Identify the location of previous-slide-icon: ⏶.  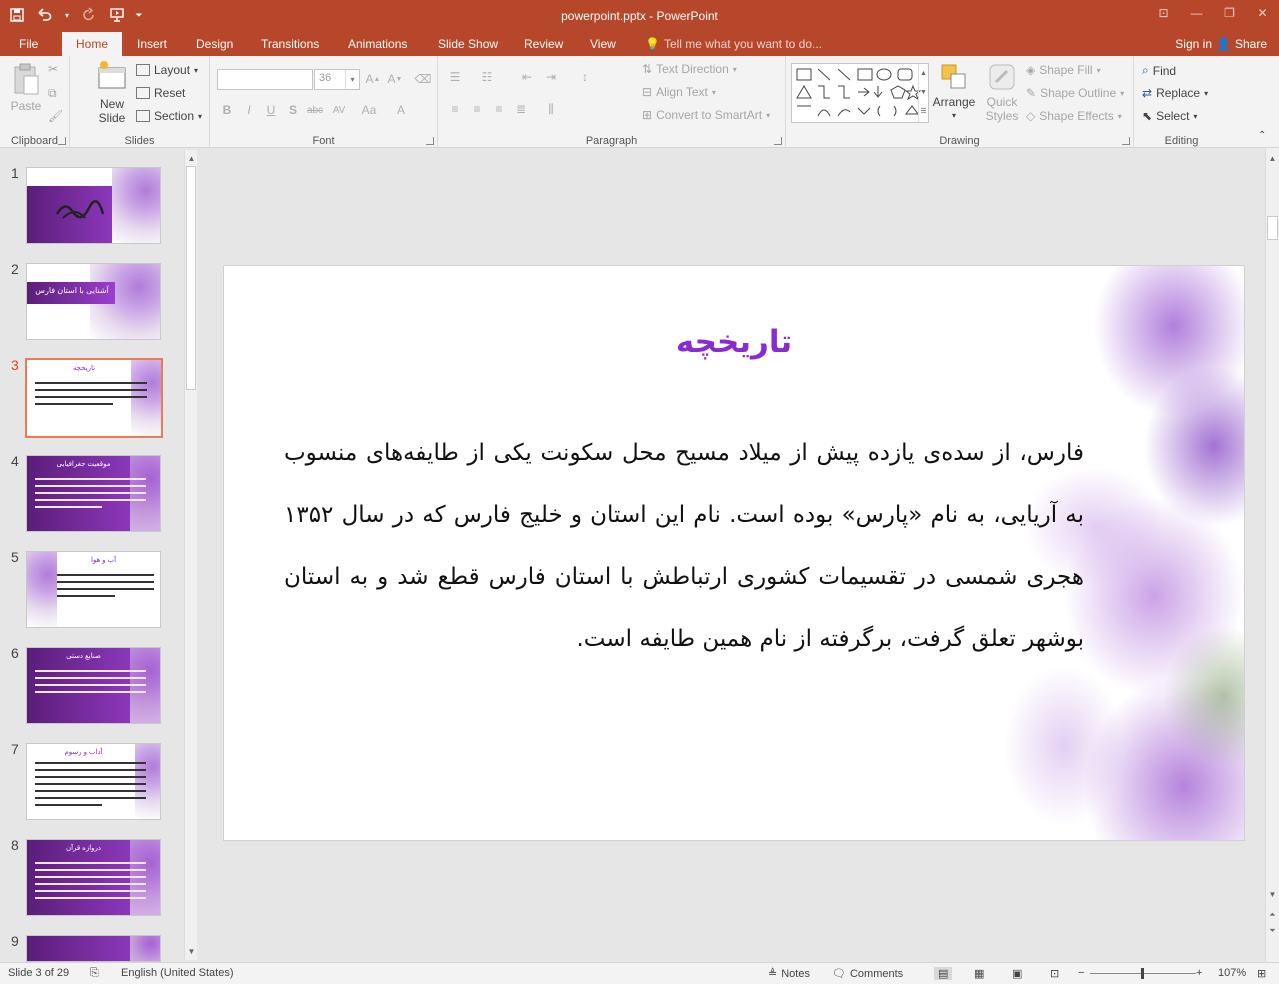
(1272, 914).